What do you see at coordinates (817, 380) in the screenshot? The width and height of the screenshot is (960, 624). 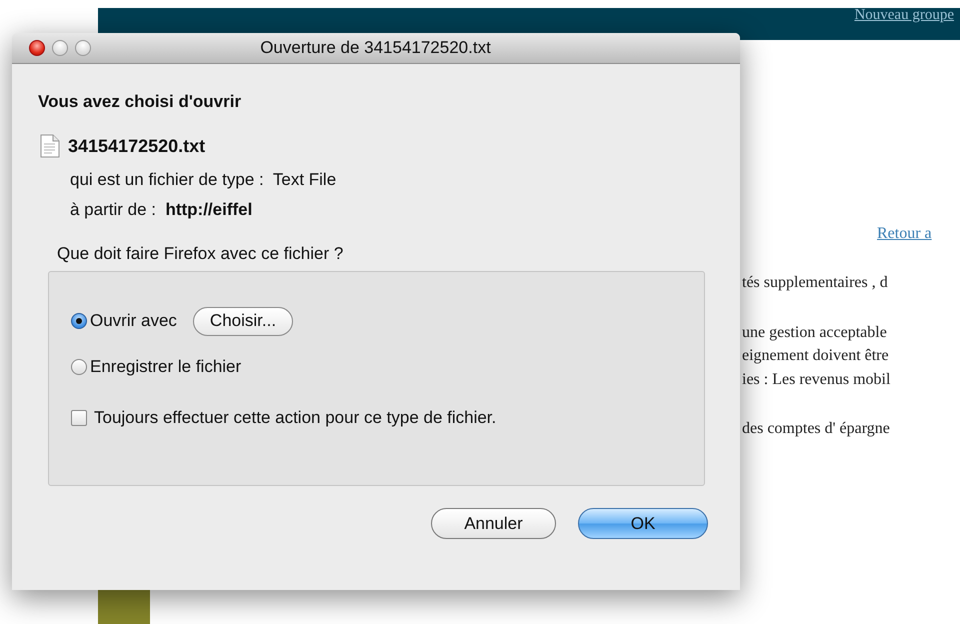 I see `page-text: ies : Les revenus mobil` at bounding box center [817, 380].